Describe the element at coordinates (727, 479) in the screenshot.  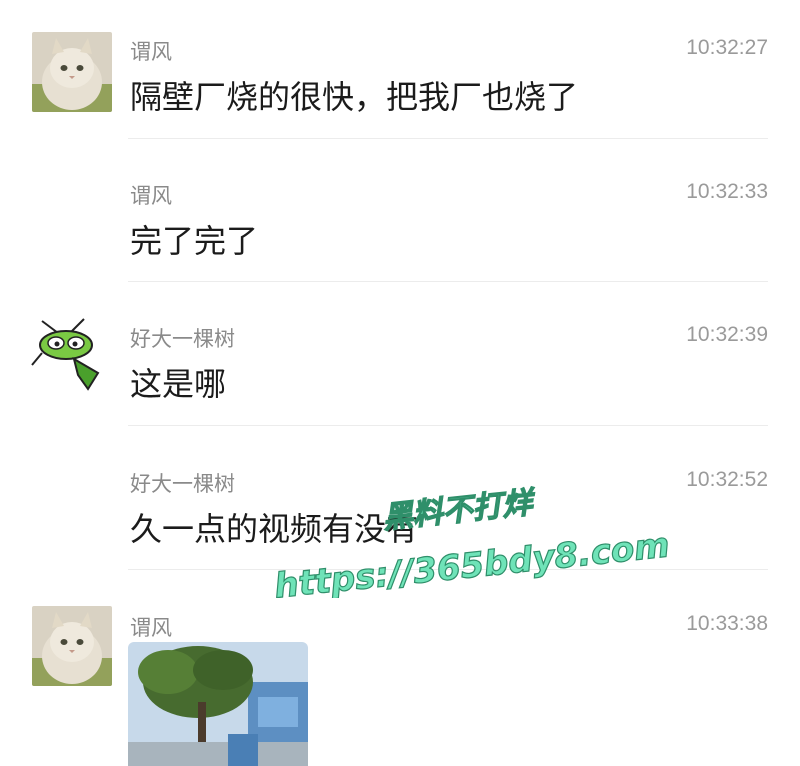
I see `message-time: 10:32:52` at that location.